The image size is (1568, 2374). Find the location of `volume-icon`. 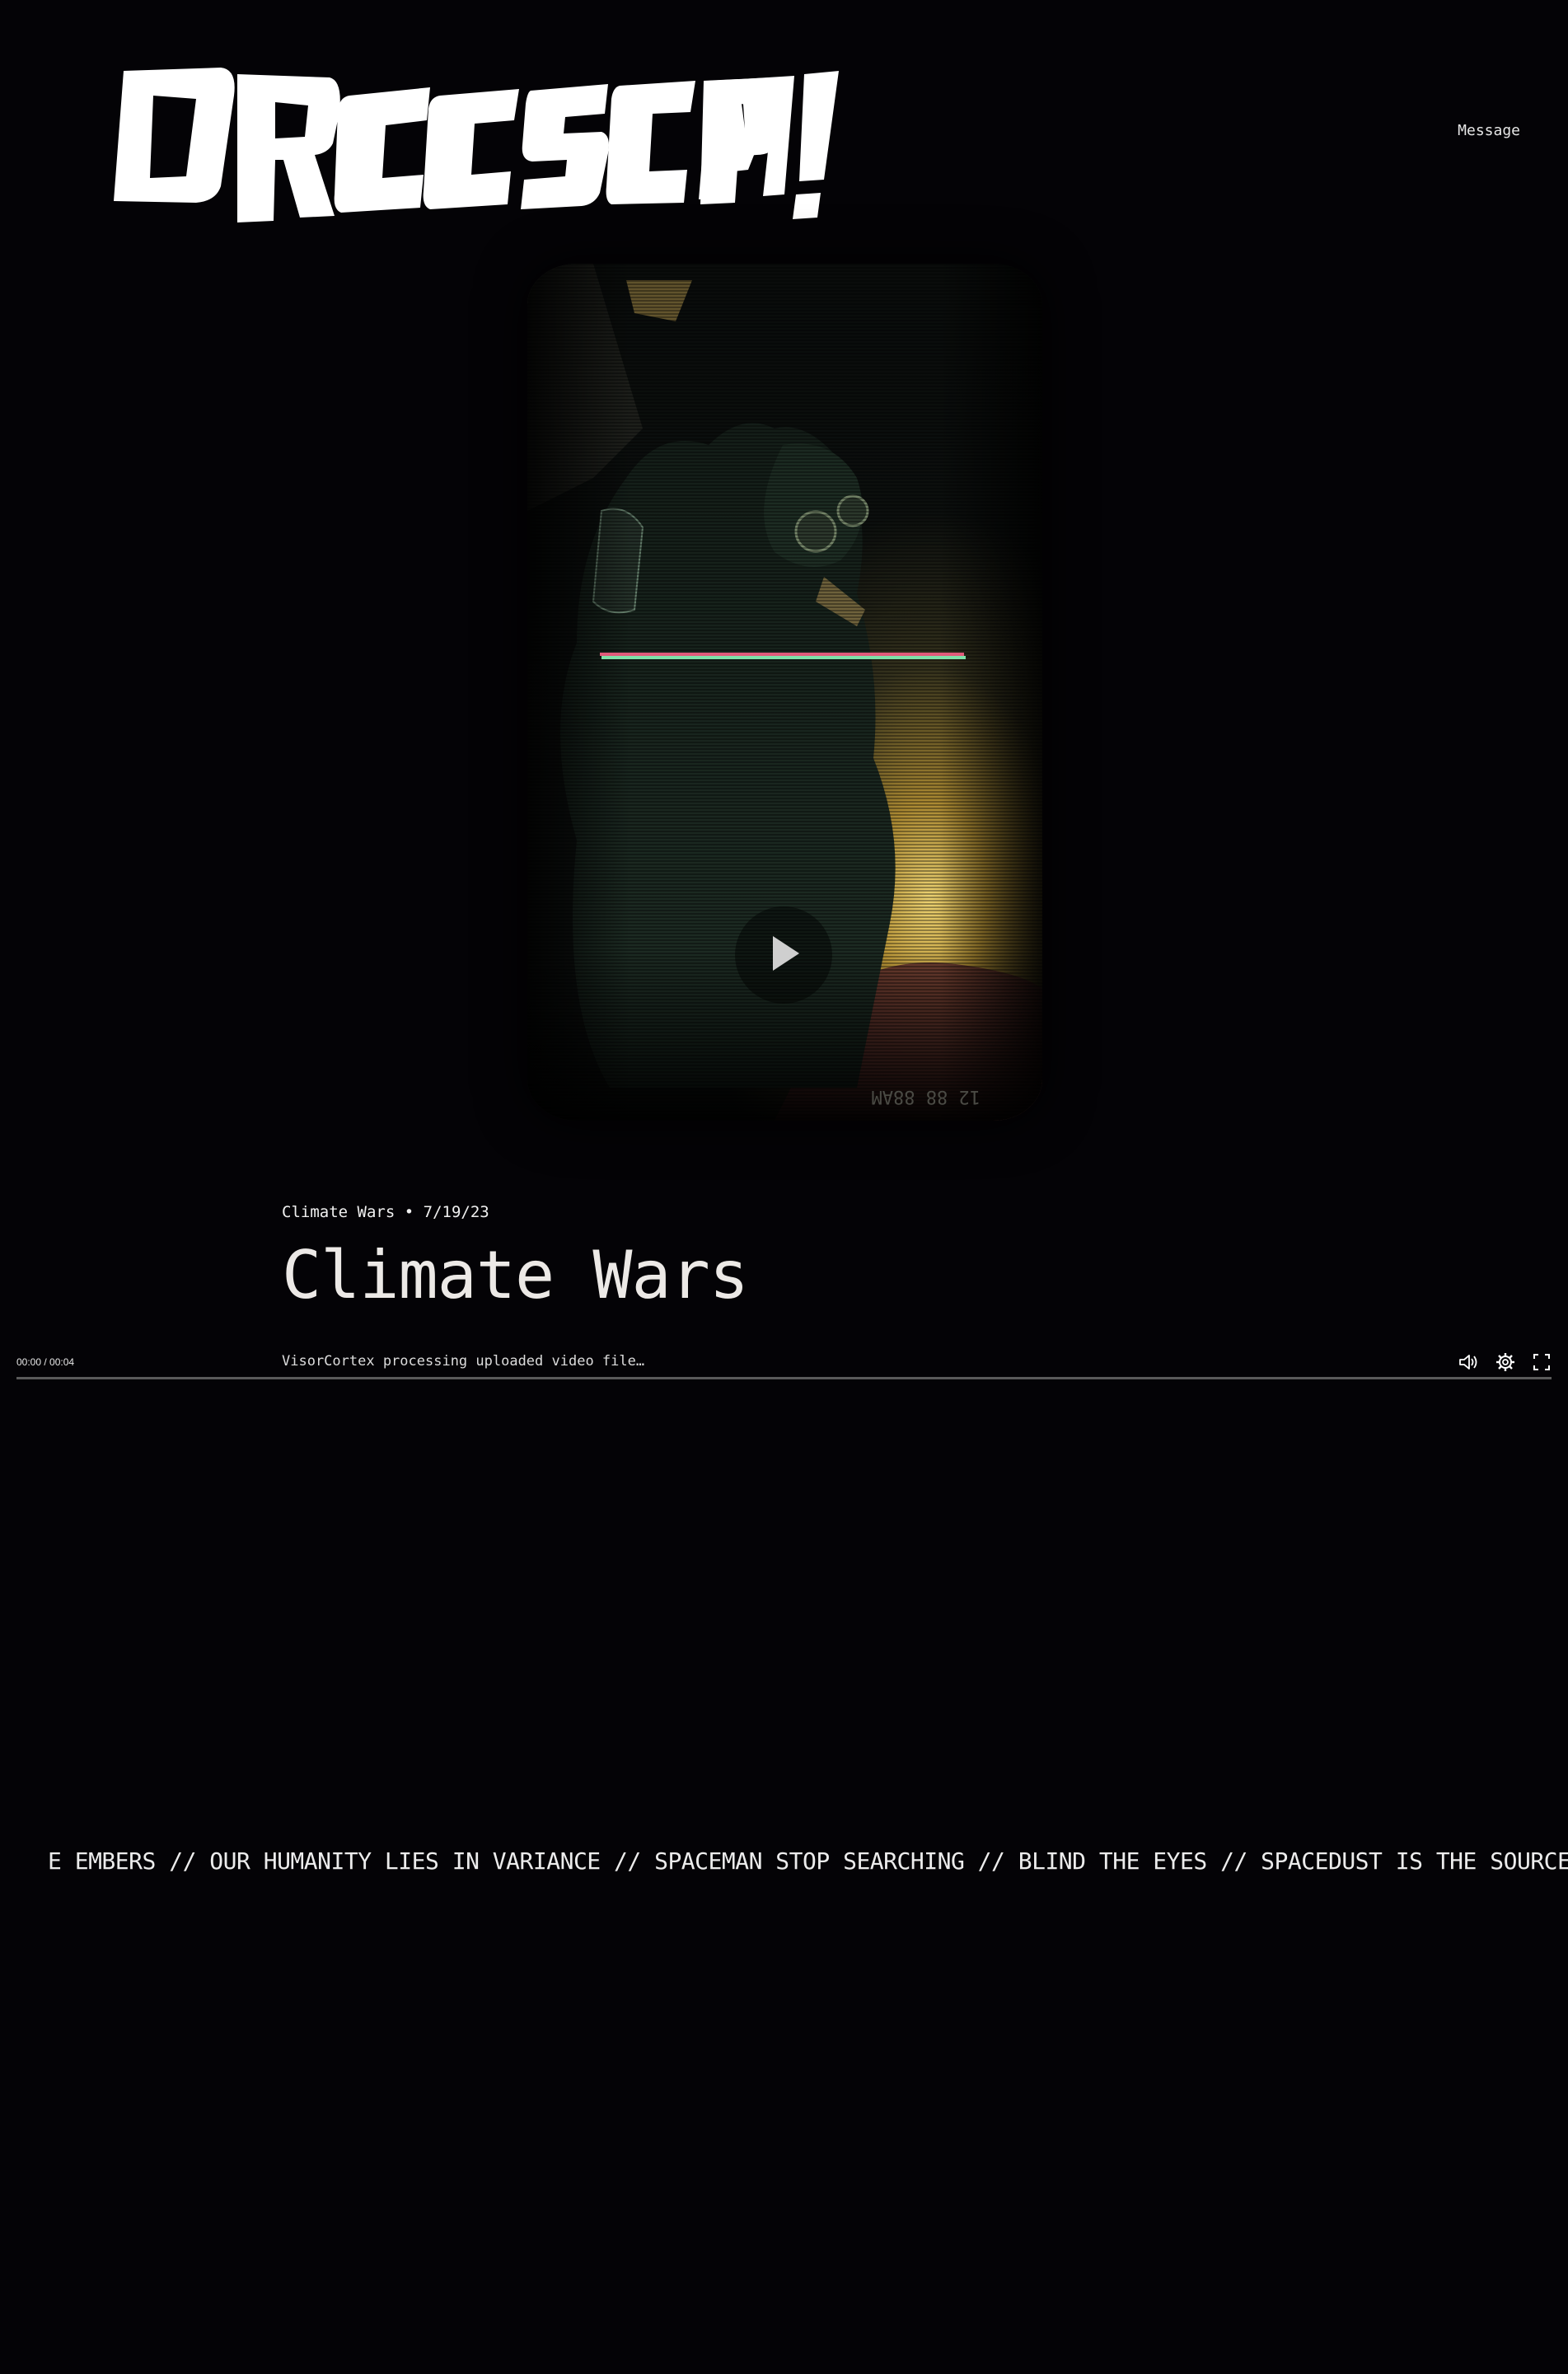

volume-icon is located at coordinates (1468, 1362).